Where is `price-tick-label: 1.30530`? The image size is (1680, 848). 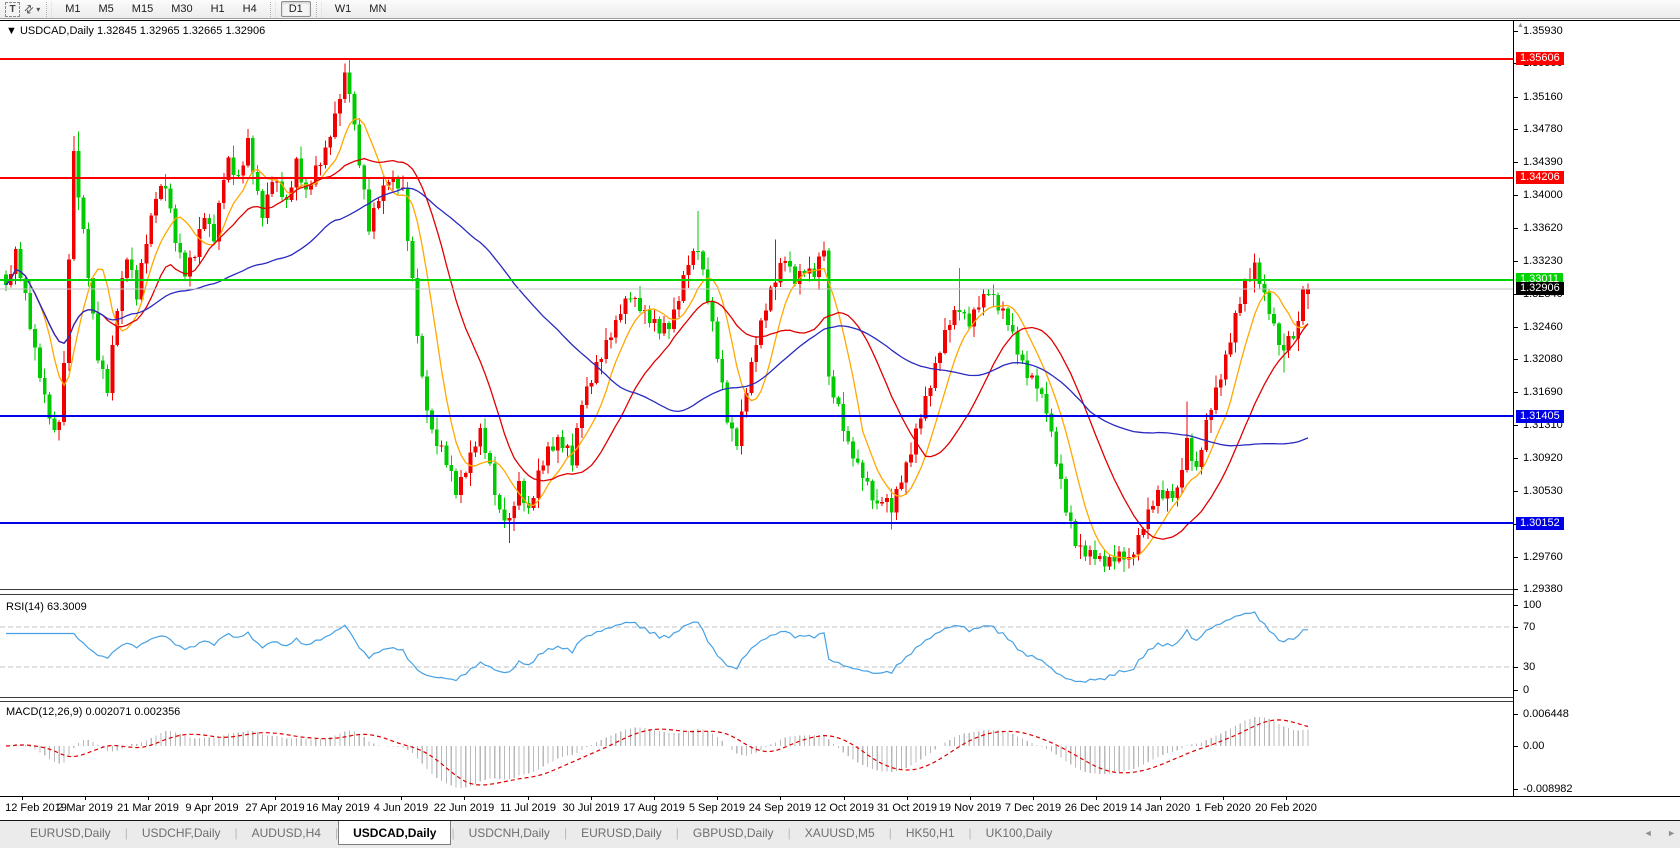
price-tick-label: 1.30530 is located at coordinates (1543, 491).